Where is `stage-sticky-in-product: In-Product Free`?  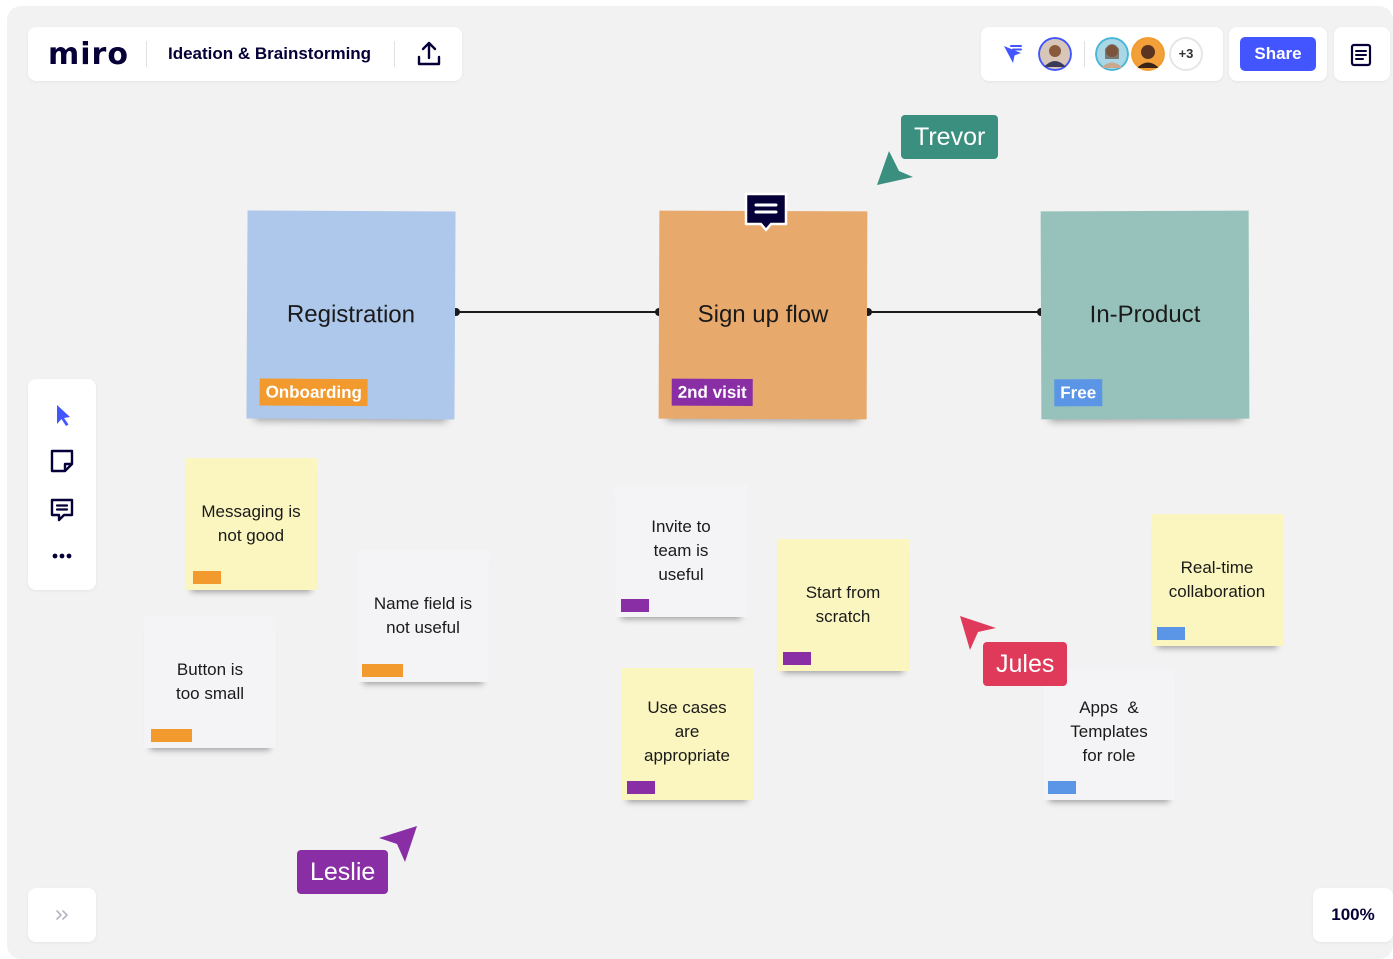 stage-sticky-in-product: In-Product Free is located at coordinates (1145, 315).